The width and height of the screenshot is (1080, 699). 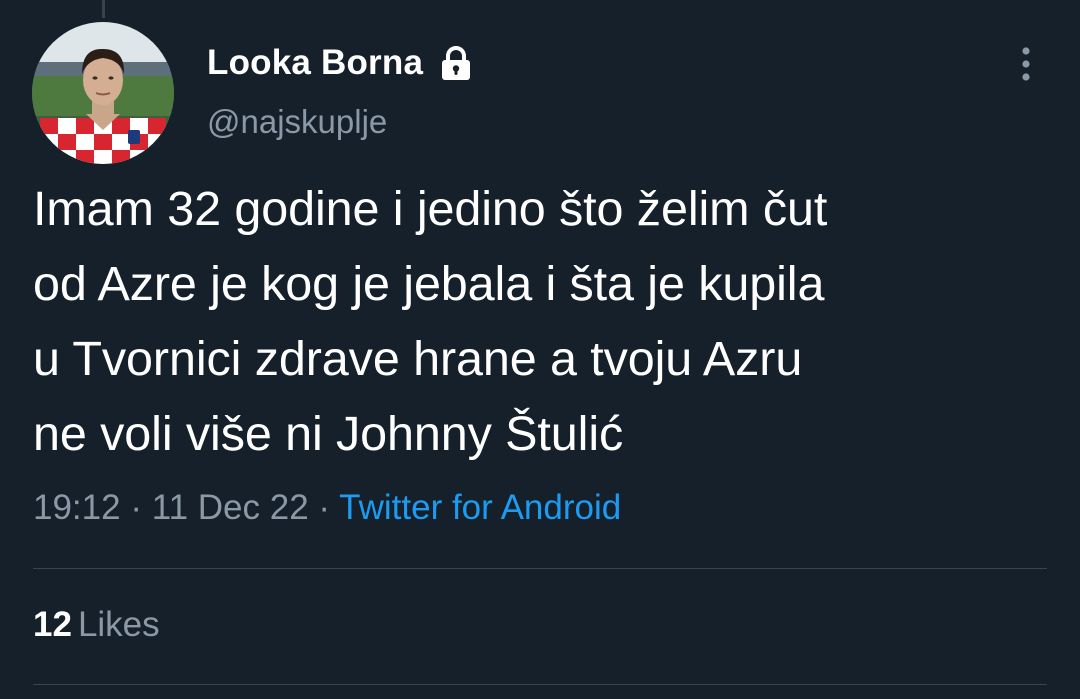 What do you see at coordinates (118, 624) in the screenshot?
I see `likes-label: Likes` at bounding box center [118, 624].